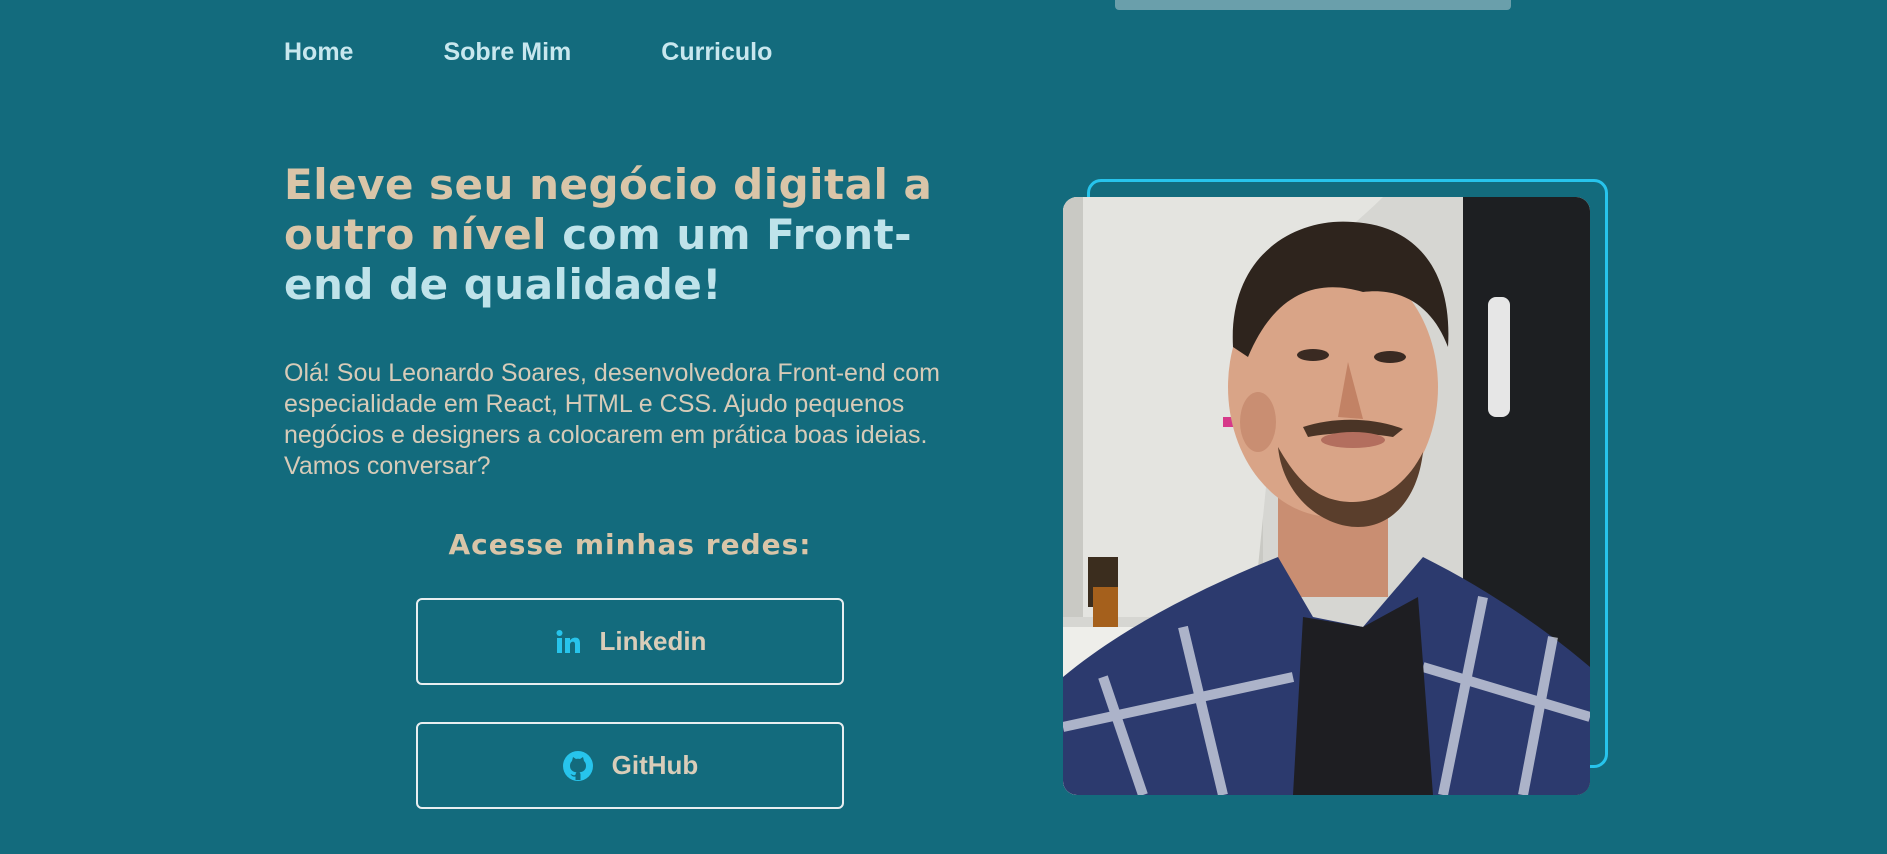 The height and width of the screenshot is (854, 1887). What do you see at coordinates (653, 641) in the screenshot?
I see `linkedin-button-label: Linkedin` at bounding box center [653, 641].